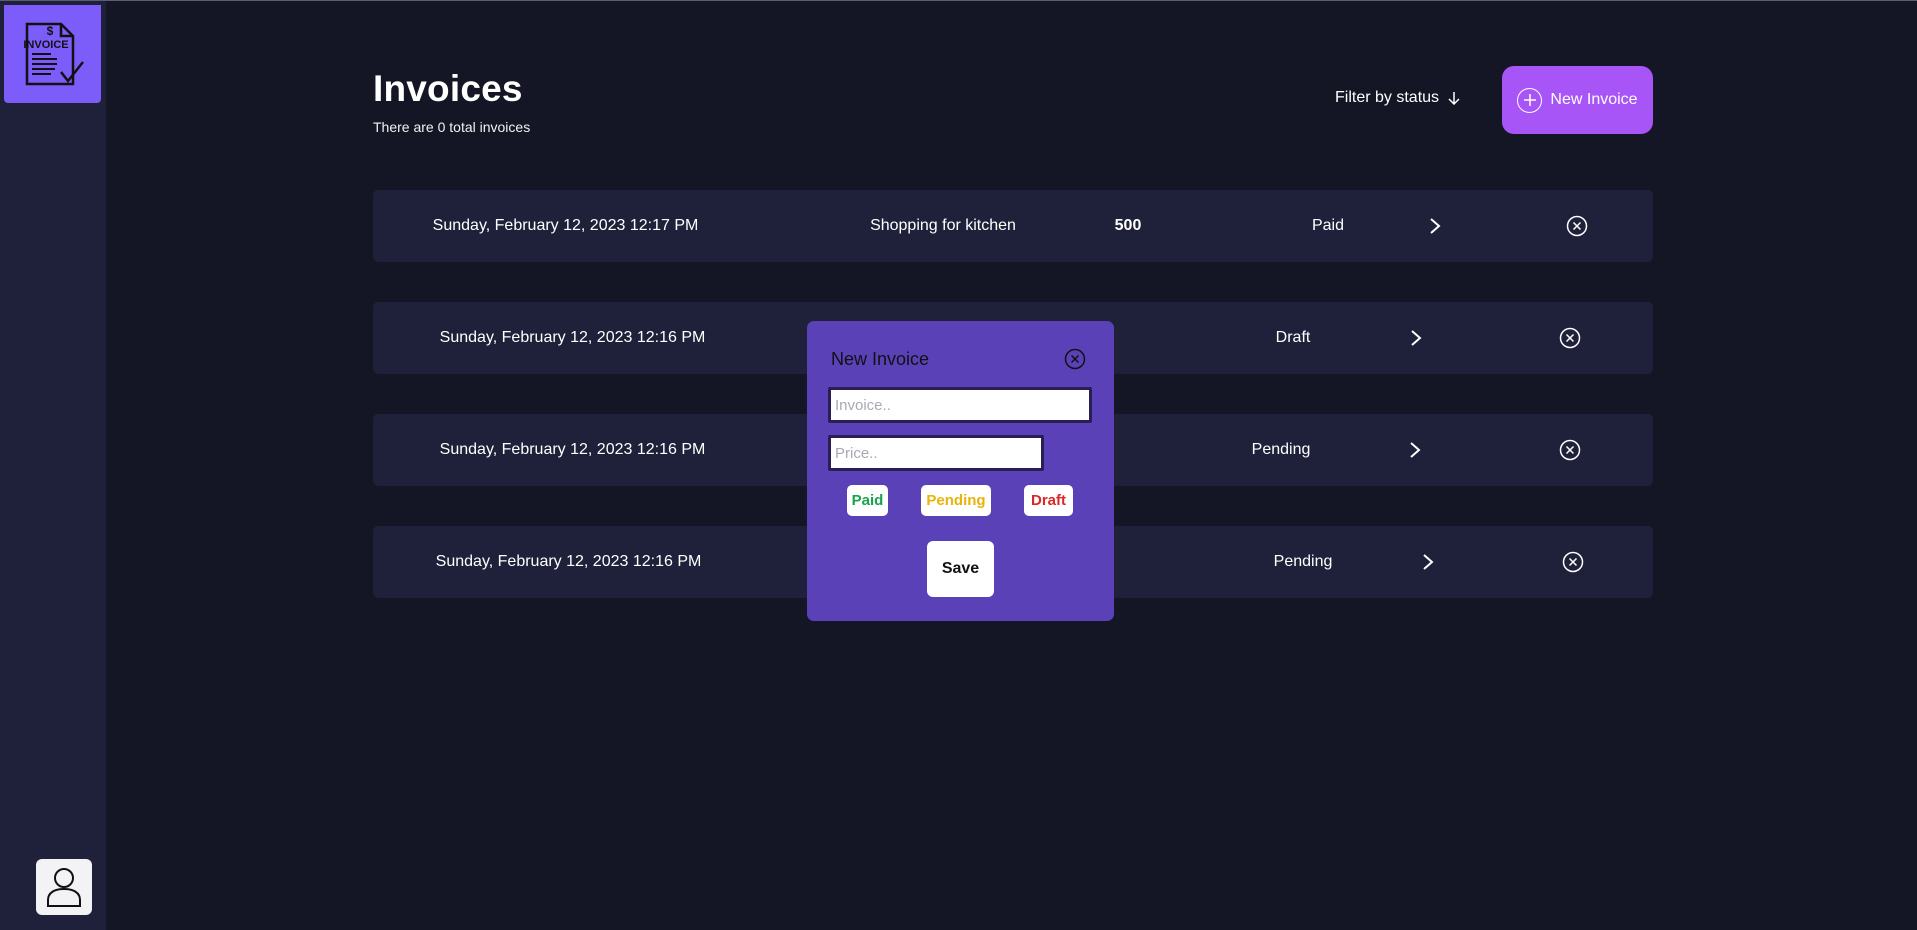 This screenshot has height=930, width=1917. Describe the element at coordinates (1048, 500) in the screenshot. I see `status-option-draft: Draft` at that location.